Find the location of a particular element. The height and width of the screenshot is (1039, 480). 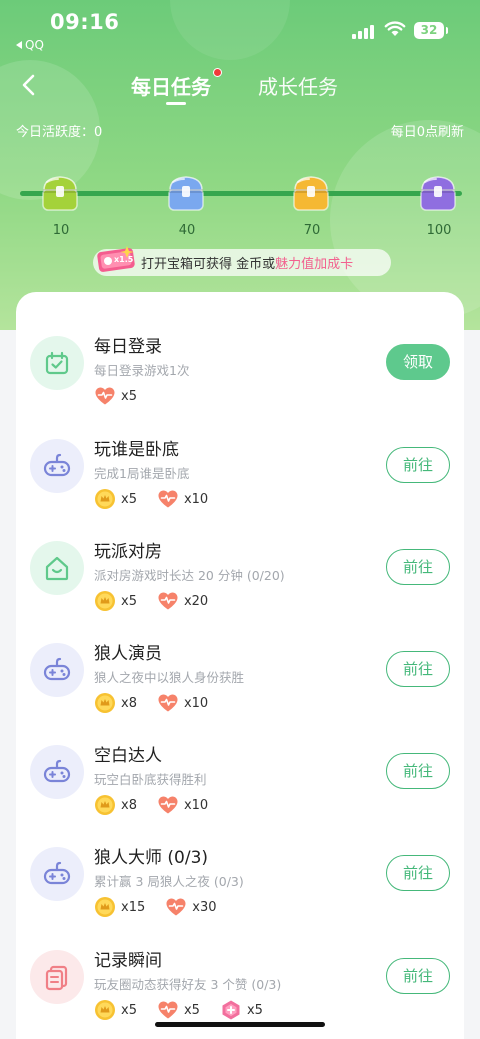

task-item: 狼人演员 狼人之夜中以狼人身份获胜 x8 x10 前往 is located at coordinates (240, 684).